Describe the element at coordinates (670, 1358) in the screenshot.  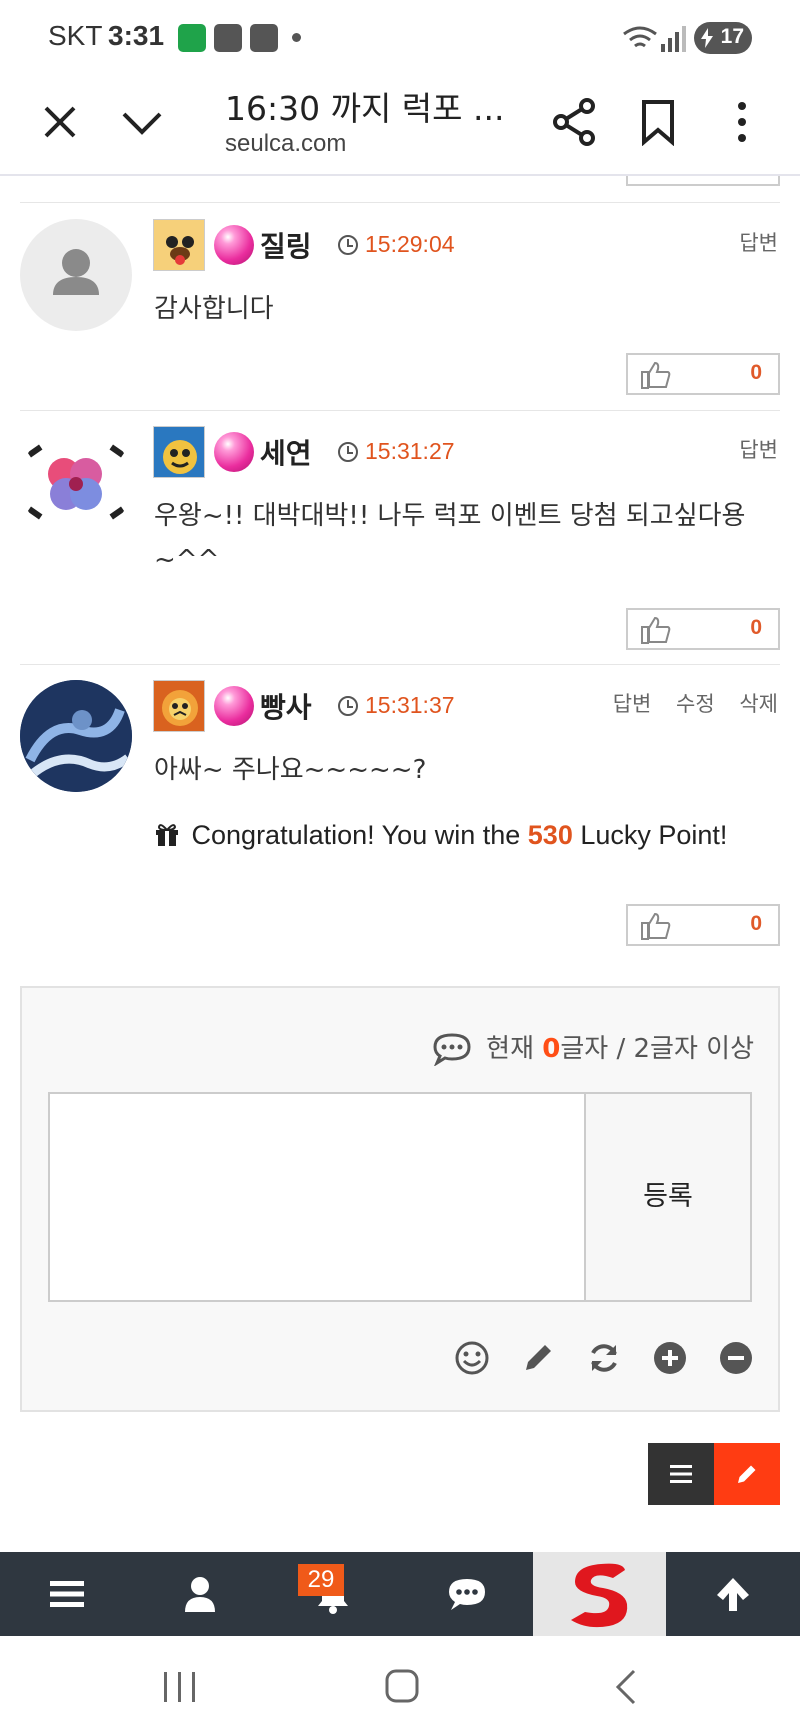
I see `plus-circle-icon` at that location.